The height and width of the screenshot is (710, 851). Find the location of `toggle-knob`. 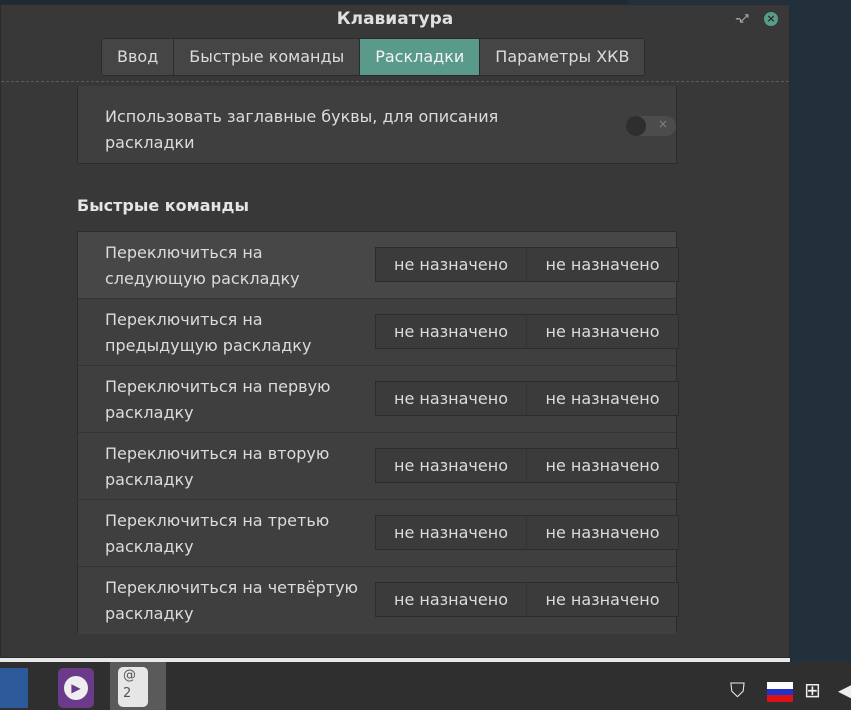

toggle-knob is located at coordinates (636, 126).